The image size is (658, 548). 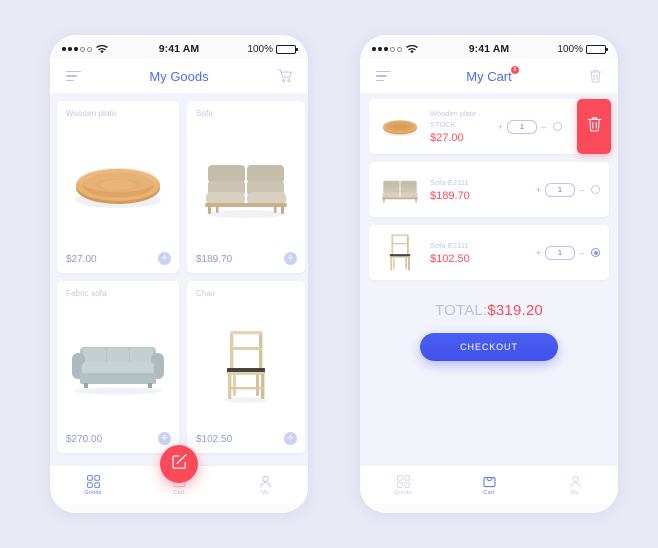 I want to click on person-icon, so click(x=575, y=481).